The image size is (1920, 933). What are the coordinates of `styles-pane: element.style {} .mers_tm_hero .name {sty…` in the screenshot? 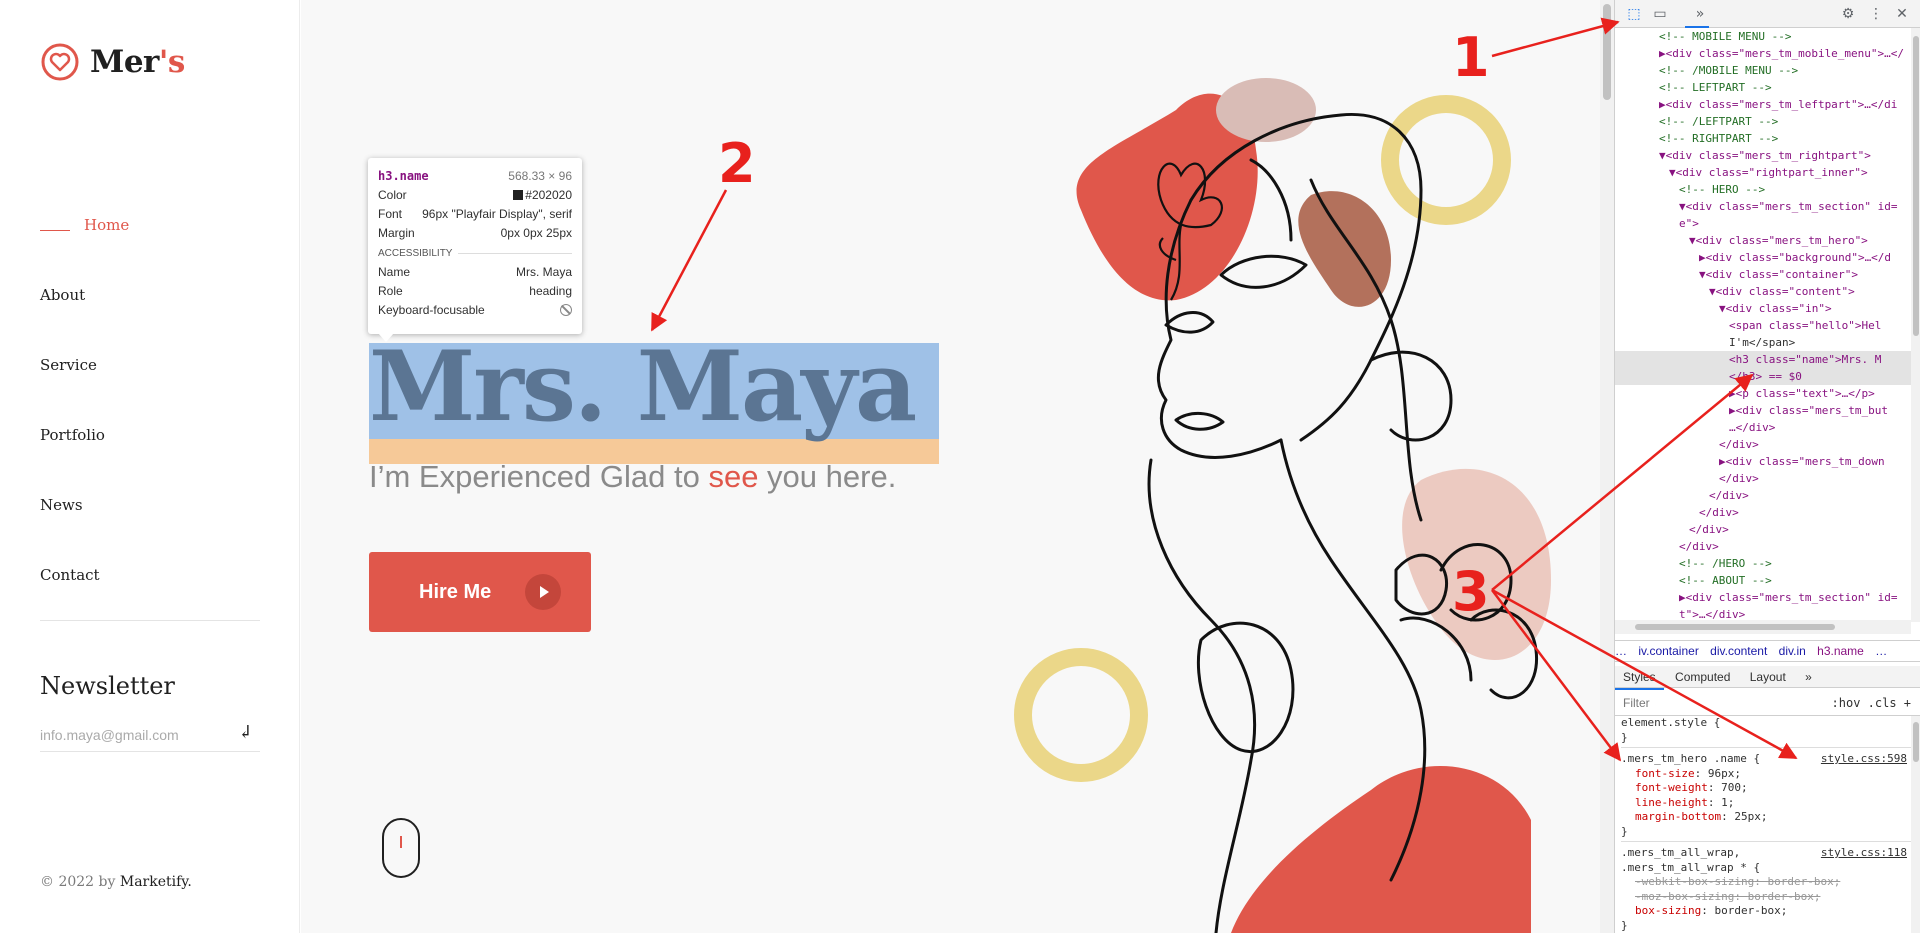 It's located at (1763, 824).